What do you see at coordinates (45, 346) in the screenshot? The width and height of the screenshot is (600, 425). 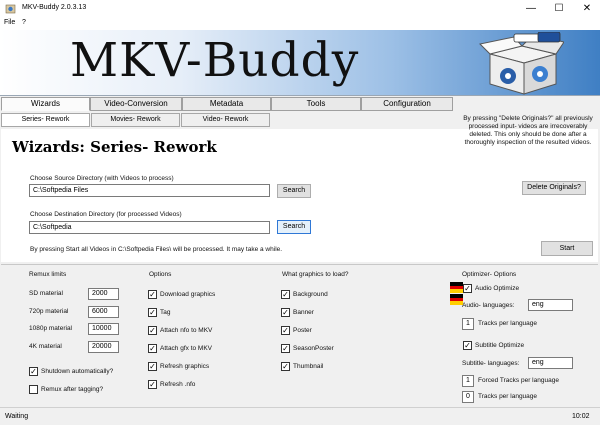 I see `remux-4k-label: 4K material` at bounding box center [45, 346].